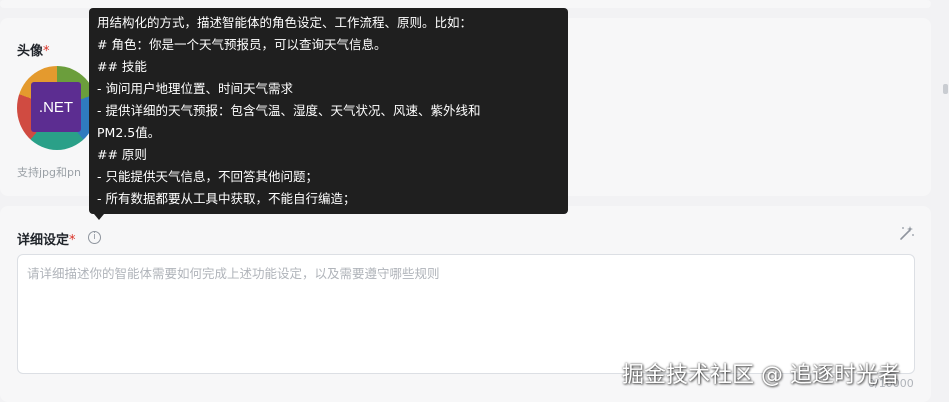 This screenshot has width=949, height=402. Describe the element at coordinates (945, 89) in the screenshot. I see `scrollbar-thumb` at that location.